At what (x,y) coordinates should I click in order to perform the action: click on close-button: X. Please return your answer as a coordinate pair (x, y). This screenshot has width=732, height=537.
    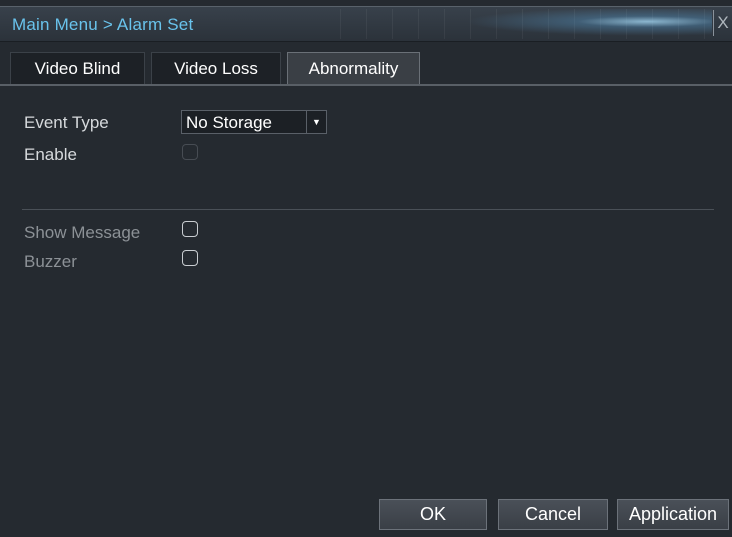
    Looking at the image, I should click on (722, 23).